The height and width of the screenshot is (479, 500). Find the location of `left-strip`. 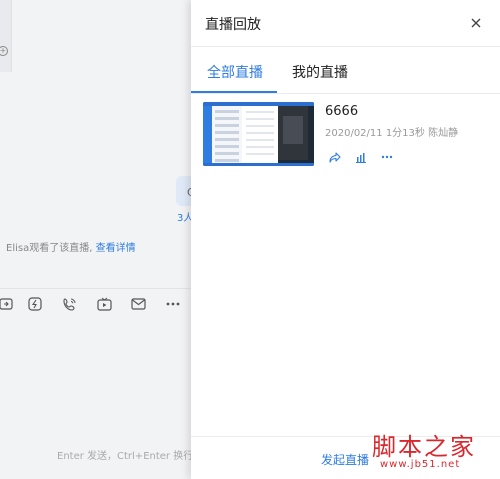

left-strip is located at coordinates (6, 36).